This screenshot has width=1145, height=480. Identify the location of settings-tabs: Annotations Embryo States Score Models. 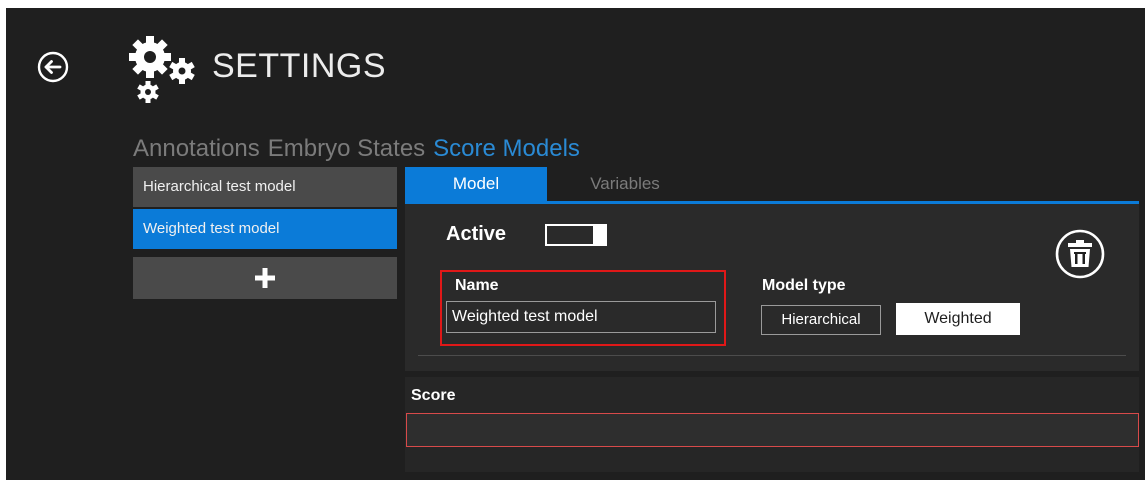
(360, 149).